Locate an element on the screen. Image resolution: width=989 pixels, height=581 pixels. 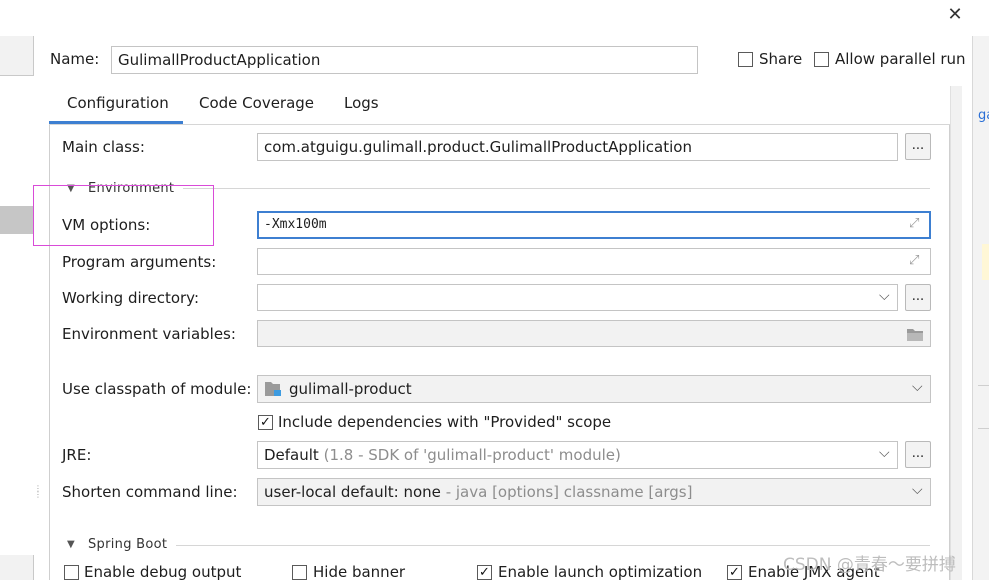
shorten-command-line-hint: - java [options] classname [args] is located at coordinates (569, 492).